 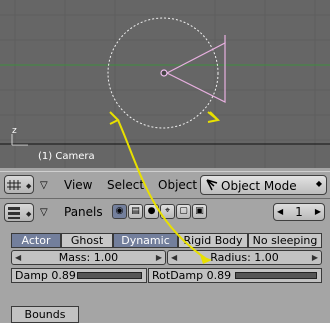 I want to click on radius-label: Radius: 1.00, so click(x=244, y=257).